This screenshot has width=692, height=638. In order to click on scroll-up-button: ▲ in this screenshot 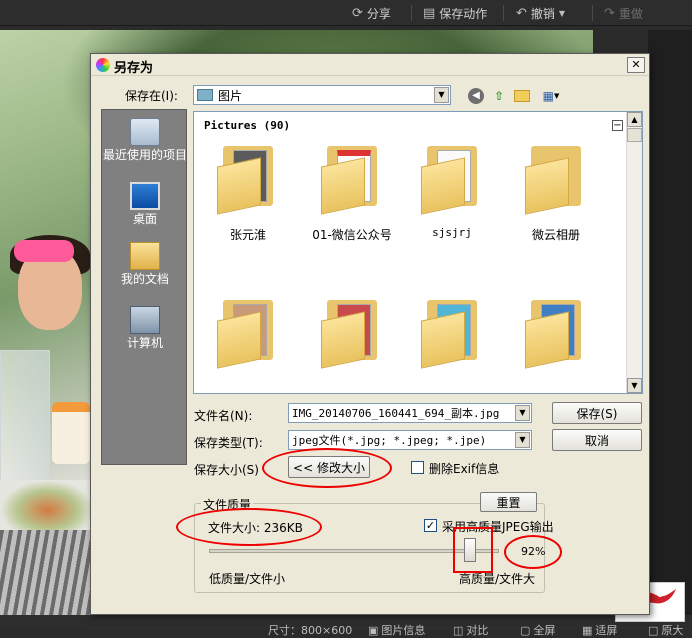, I will do `click(634, 119)`.